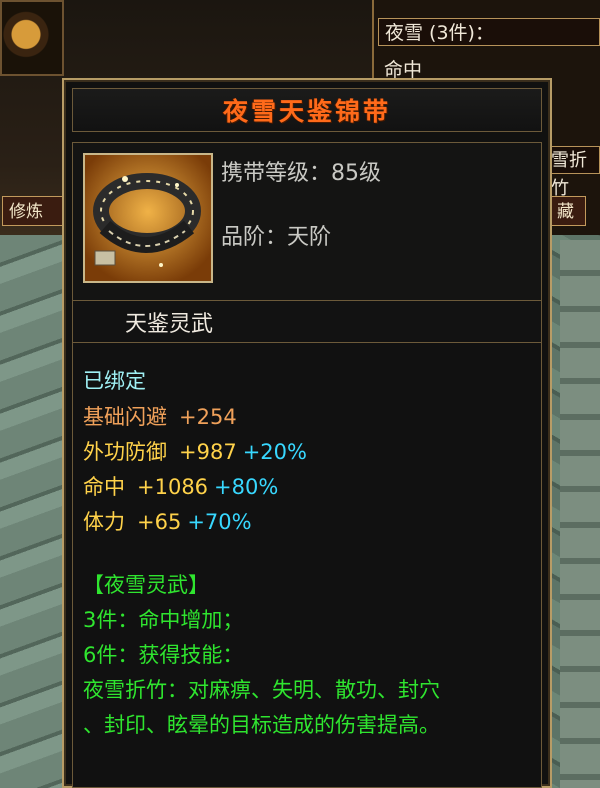  Describe the element at coordinates (208, 452) in the screenshot. I see `stat-value: +987` at that location.